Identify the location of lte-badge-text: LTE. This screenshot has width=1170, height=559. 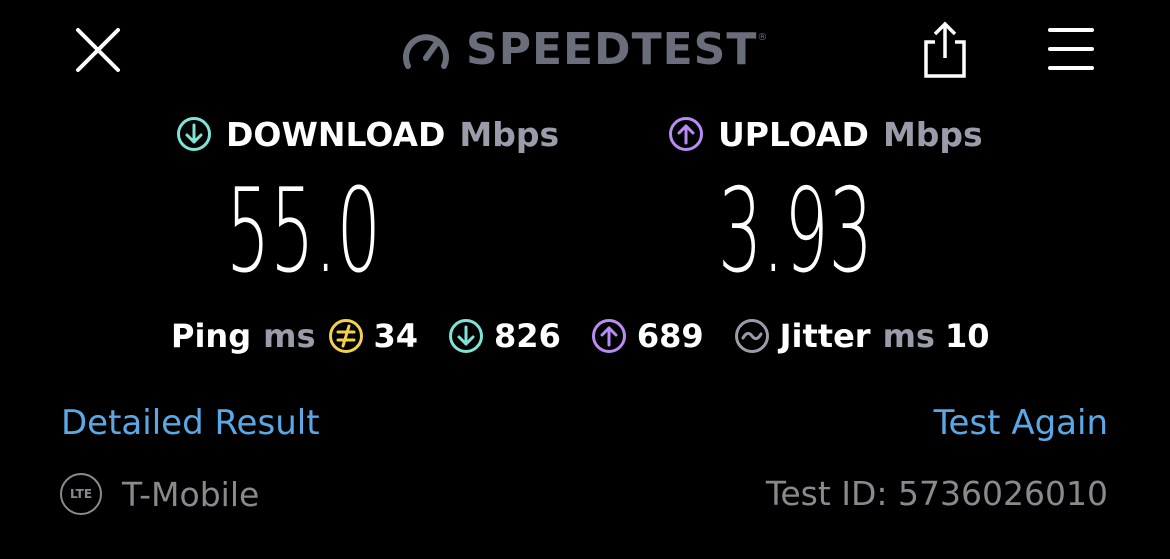
(81, 494).